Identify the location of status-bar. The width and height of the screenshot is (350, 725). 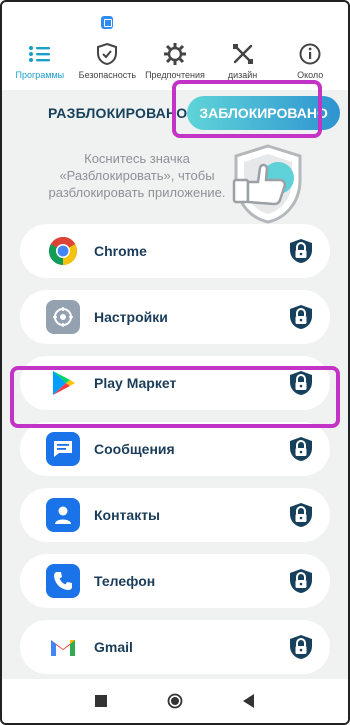
(175, 20).